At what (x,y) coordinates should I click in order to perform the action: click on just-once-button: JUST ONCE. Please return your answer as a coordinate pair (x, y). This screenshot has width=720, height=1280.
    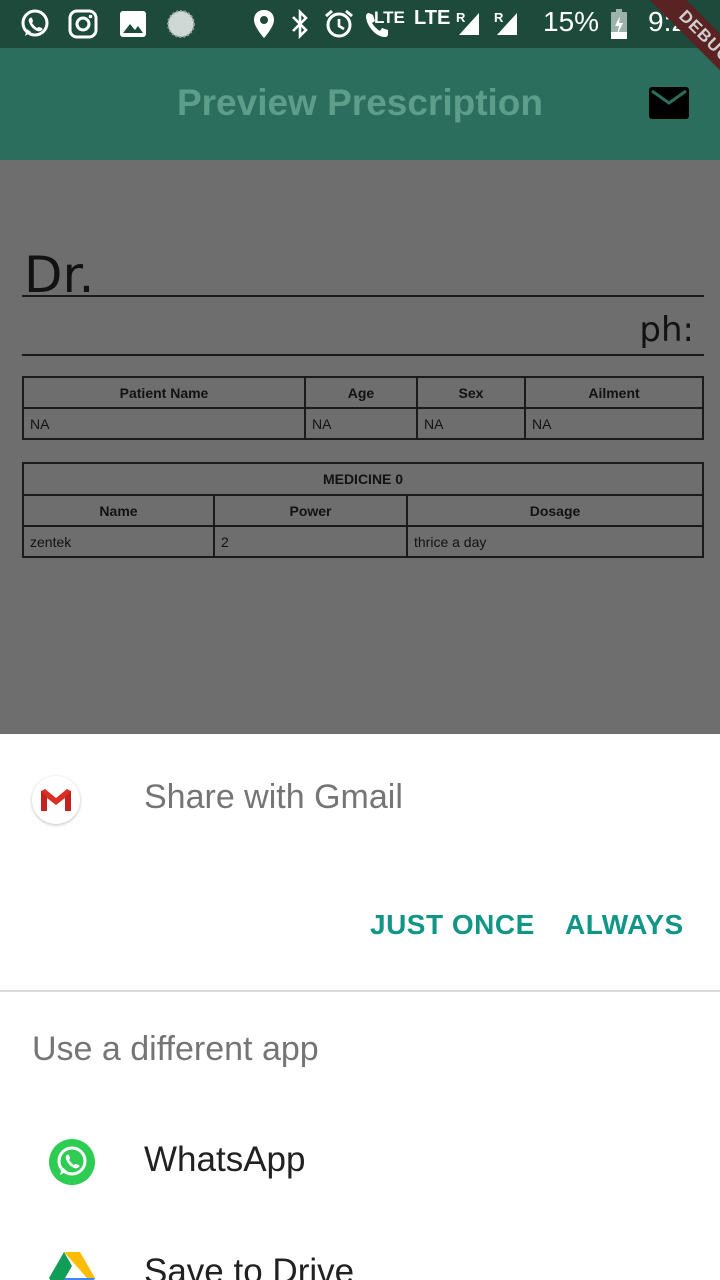
    Looking at the image, I should click on (452, 925).